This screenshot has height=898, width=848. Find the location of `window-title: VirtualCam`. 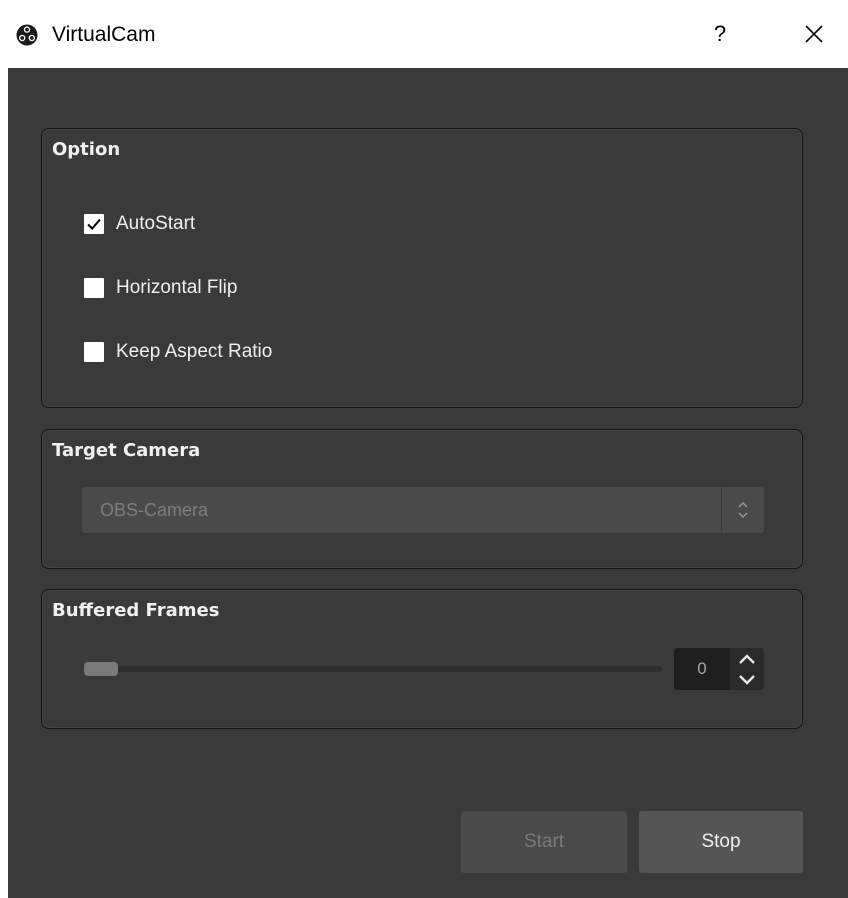

window-title: VirtualCam is located at coordinates (104, 34).